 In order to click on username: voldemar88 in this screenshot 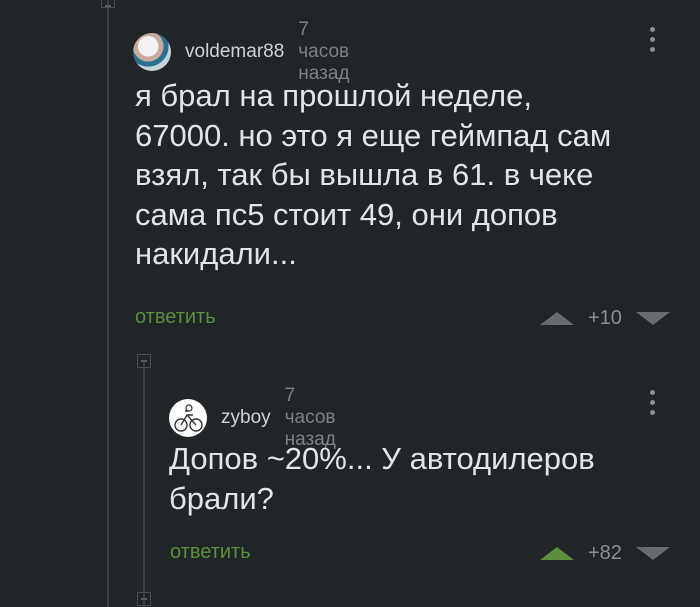, I will do `click(234, 52)`.